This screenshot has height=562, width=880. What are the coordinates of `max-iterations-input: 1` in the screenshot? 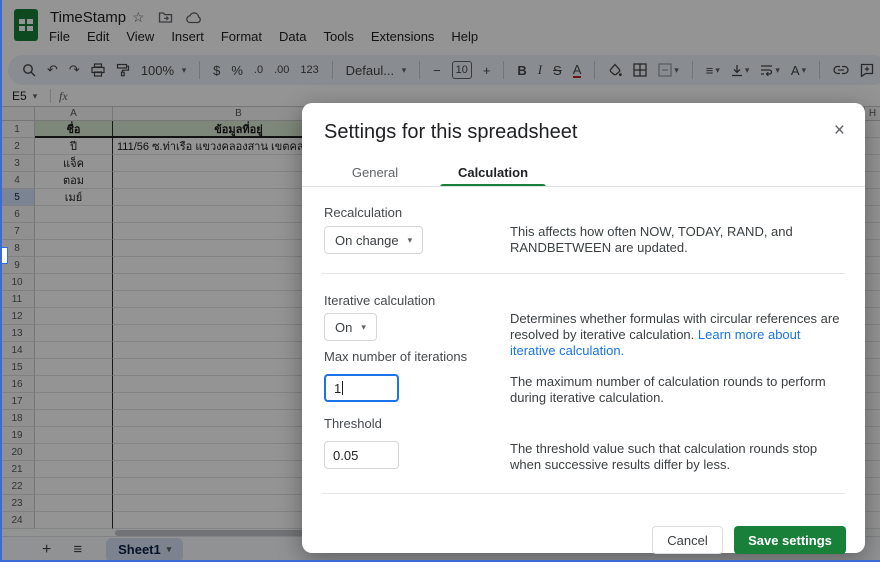 It's located at (361, 388).